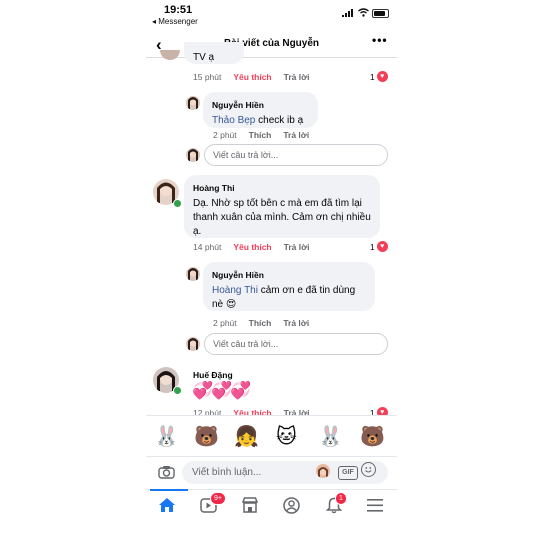 The height and width of the screenshot is (543, 543). I want to click on heart-sticker: 💞💞💞, so click(221, 390).